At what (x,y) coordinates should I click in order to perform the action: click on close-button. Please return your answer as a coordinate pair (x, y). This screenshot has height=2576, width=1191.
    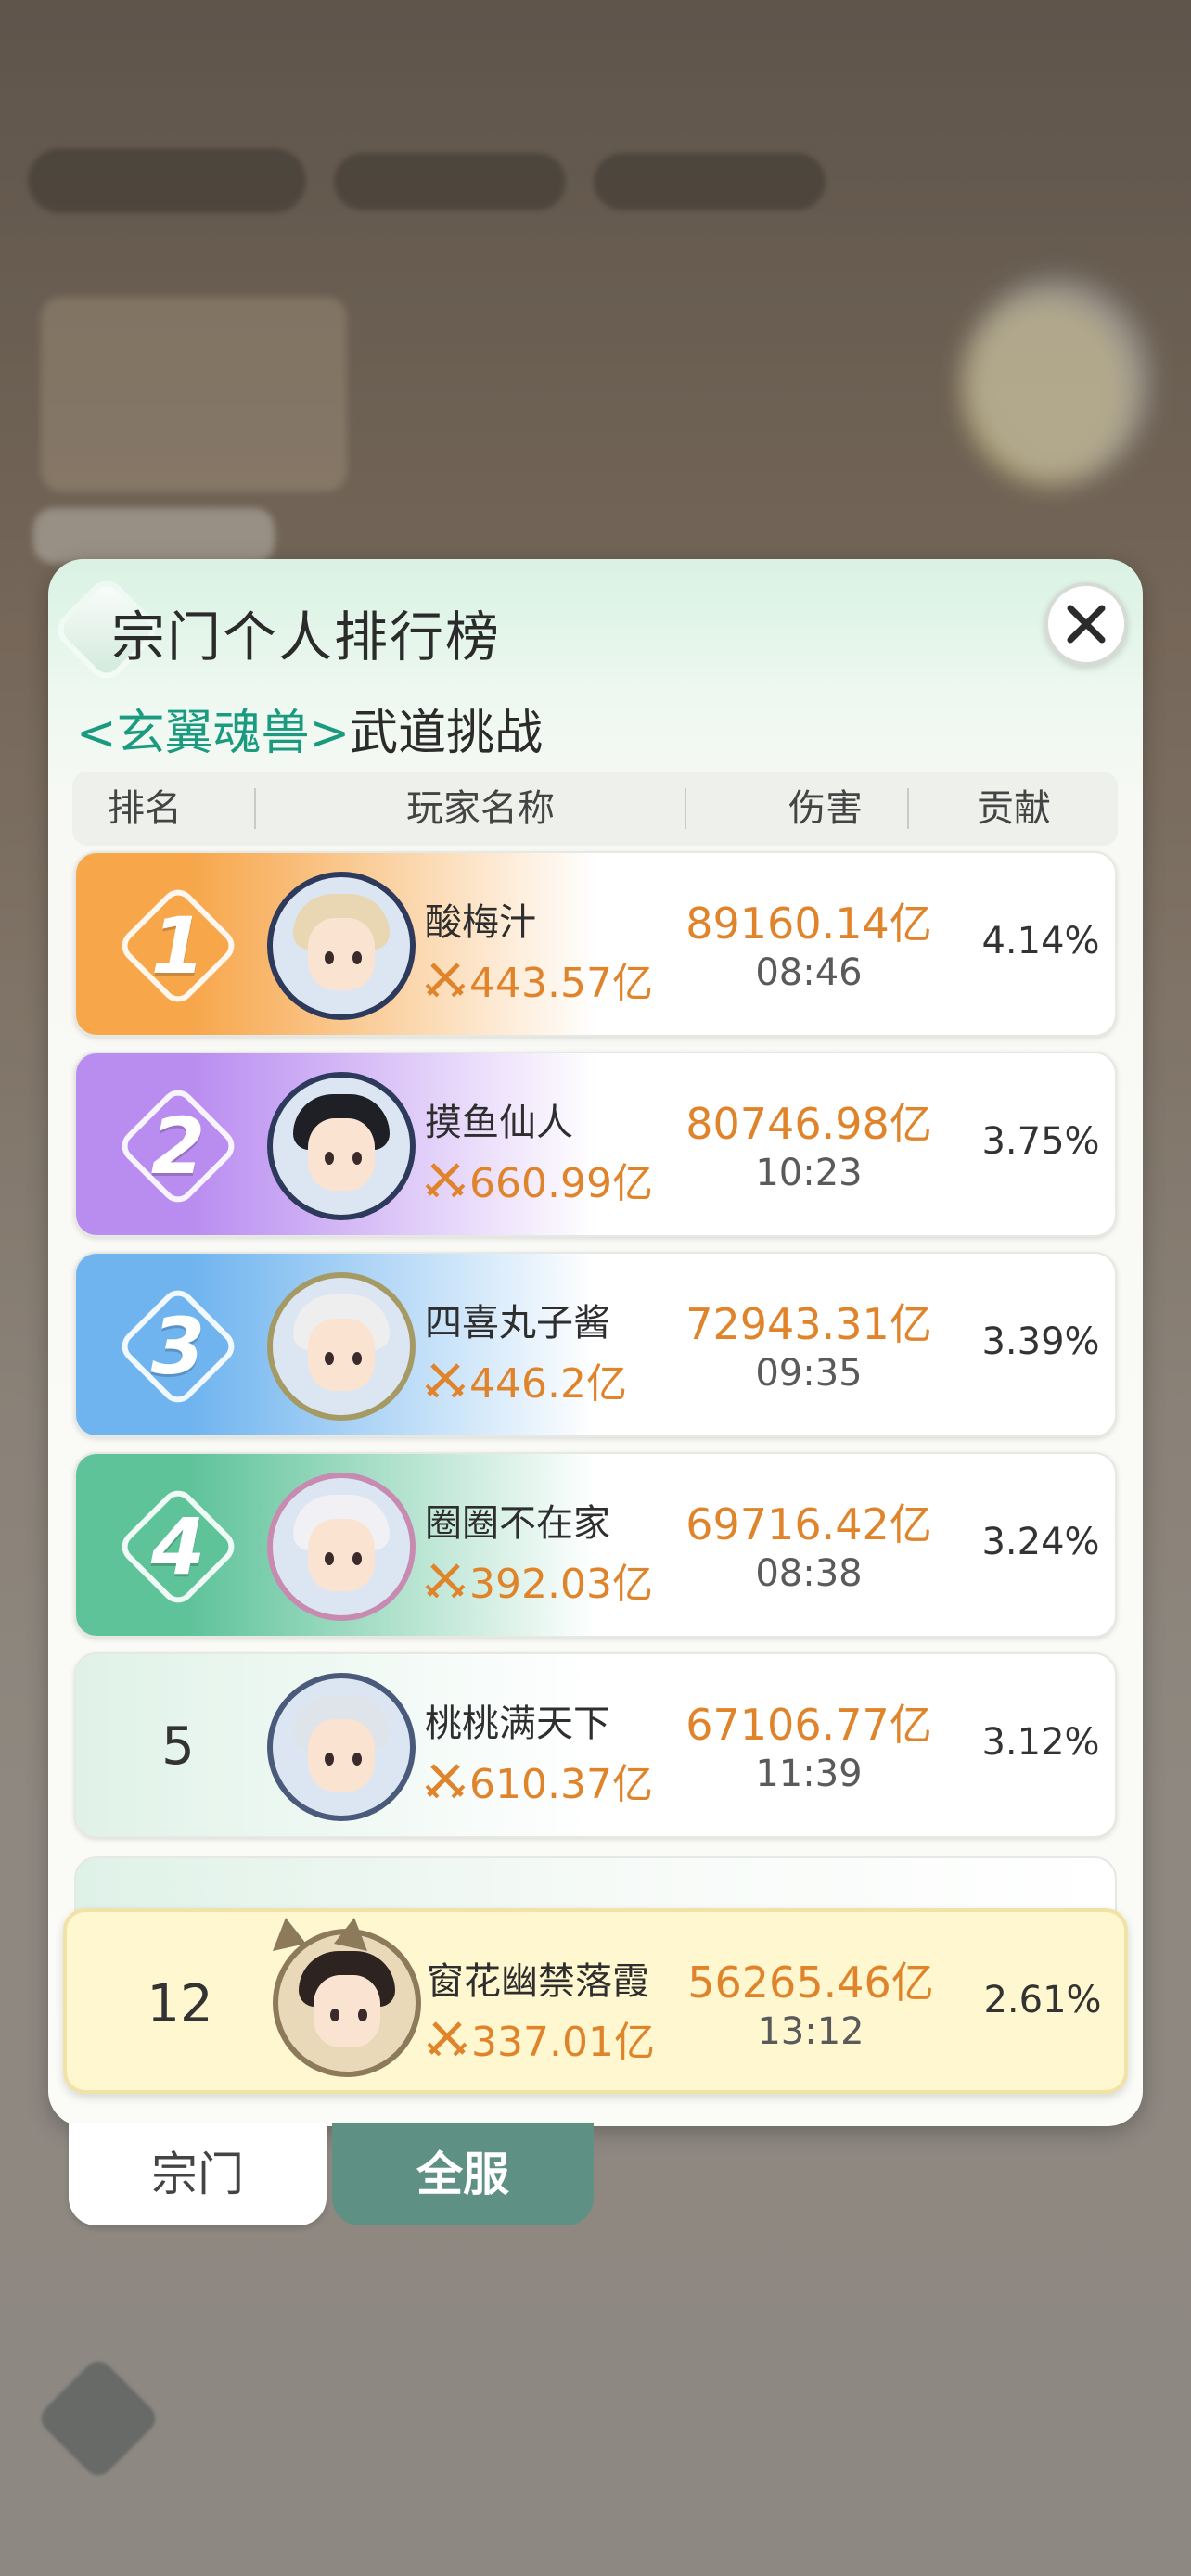
    Looking at the image, I should click on (1086, 624).